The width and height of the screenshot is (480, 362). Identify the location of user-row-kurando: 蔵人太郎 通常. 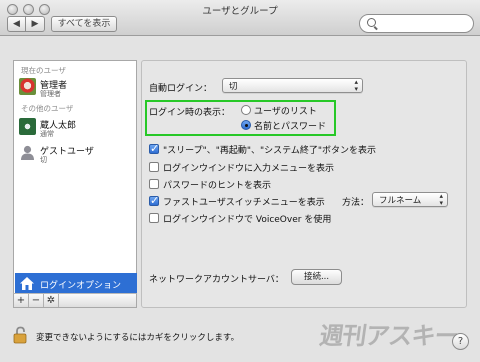
(75, 127).